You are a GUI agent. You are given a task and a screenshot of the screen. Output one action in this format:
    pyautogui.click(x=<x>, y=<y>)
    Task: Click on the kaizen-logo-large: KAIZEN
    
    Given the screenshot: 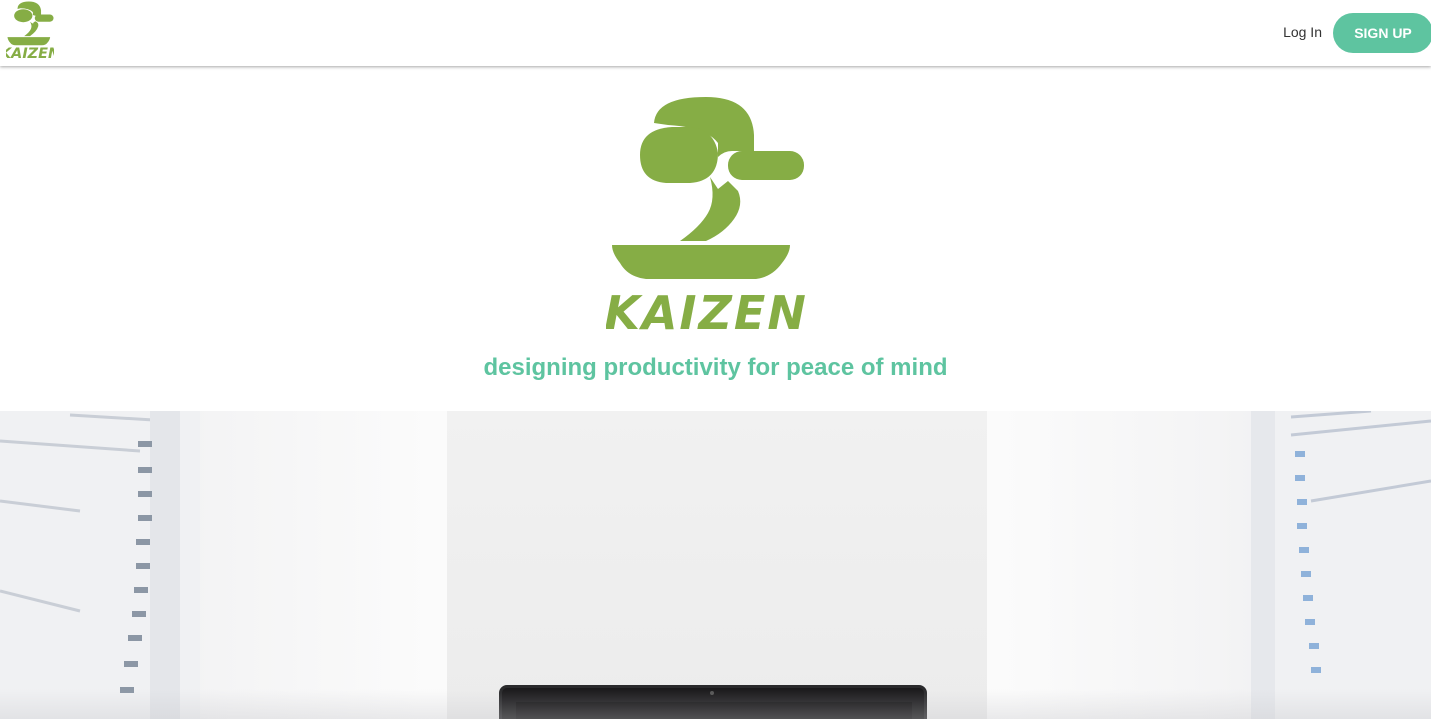 What is the action you would take?
    pyautogui.click(x=706, y=217)
    